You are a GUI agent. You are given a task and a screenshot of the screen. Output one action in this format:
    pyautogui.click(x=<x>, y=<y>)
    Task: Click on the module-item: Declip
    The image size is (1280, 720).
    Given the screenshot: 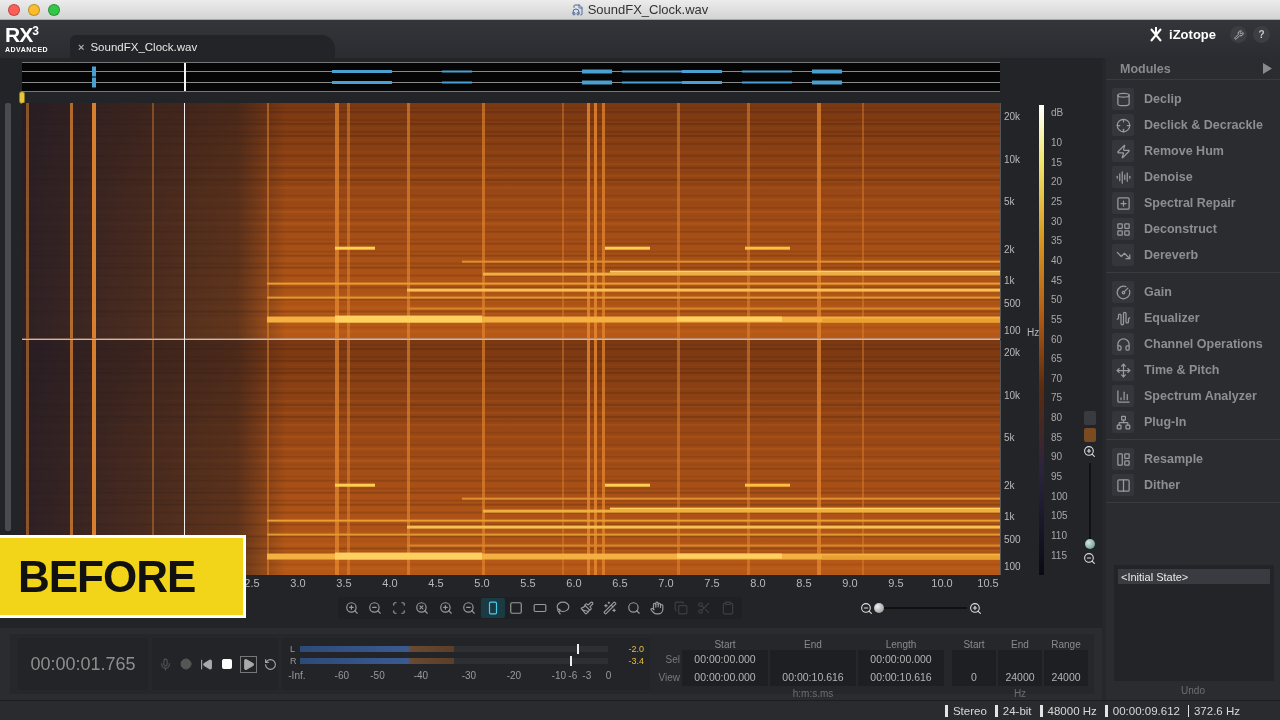 What is the action you would take?
    pyautogui.click(x=1193, y=99)
    